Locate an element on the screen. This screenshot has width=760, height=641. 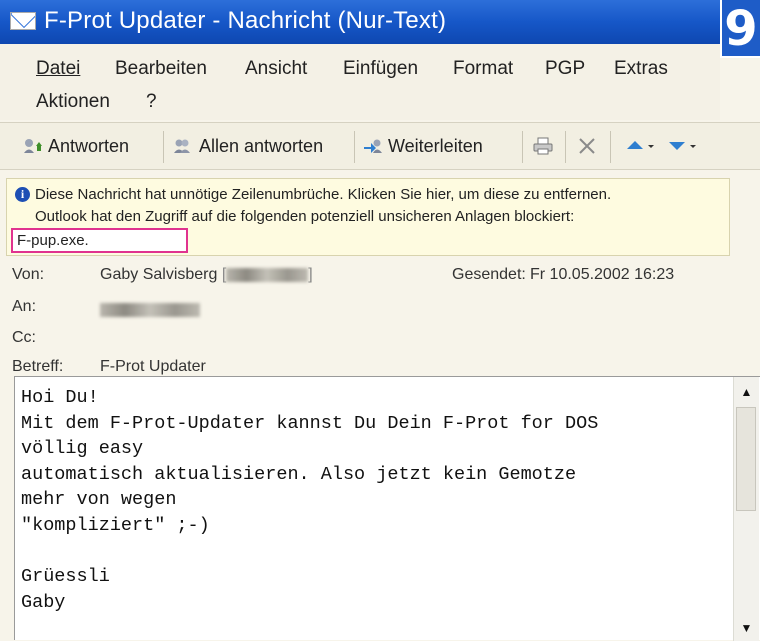
menu-help: ? is located at coordinates (151, 102).